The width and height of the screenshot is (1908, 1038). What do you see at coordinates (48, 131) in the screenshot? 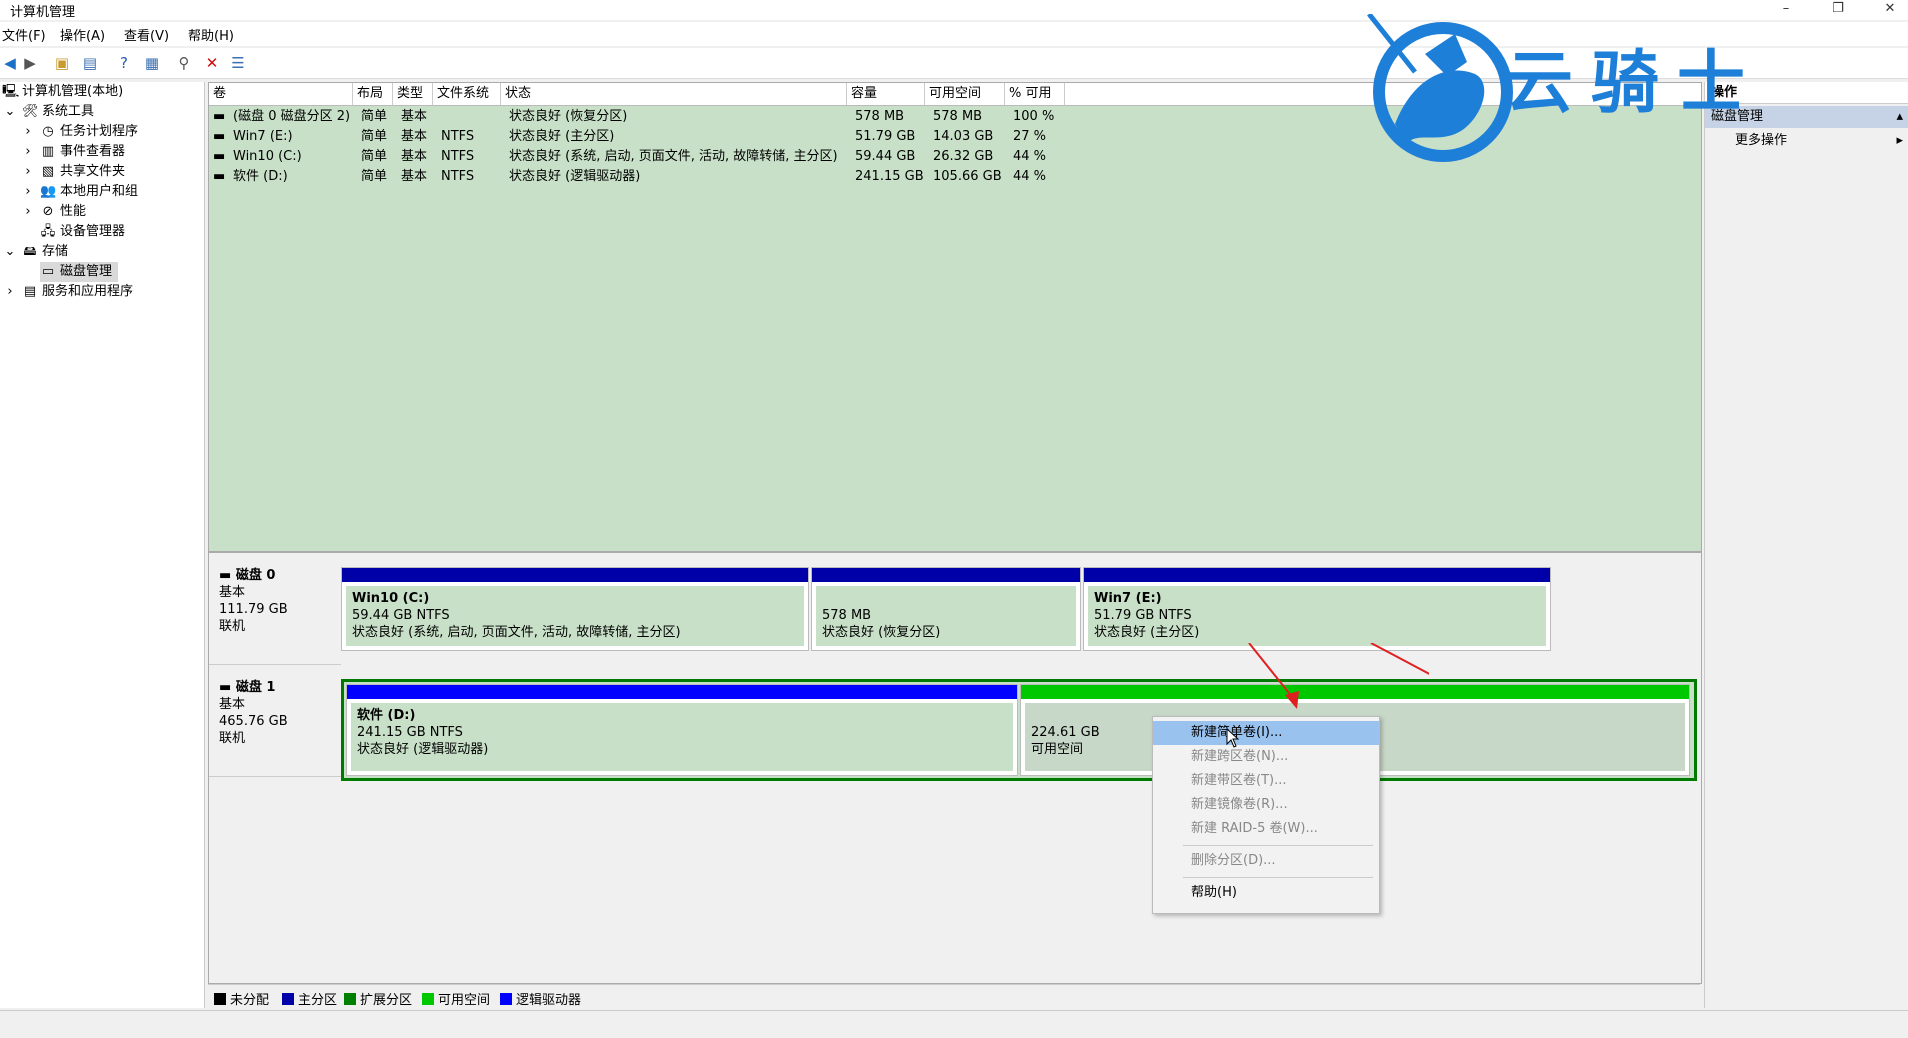
I see `clock-icon: ◷` at bounding box center [48, 131].